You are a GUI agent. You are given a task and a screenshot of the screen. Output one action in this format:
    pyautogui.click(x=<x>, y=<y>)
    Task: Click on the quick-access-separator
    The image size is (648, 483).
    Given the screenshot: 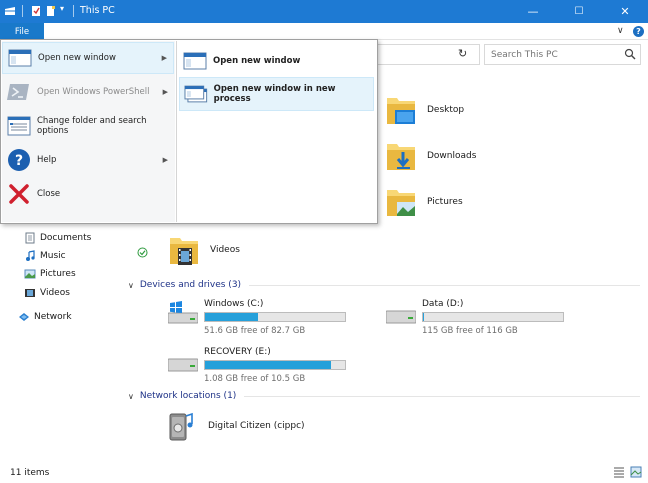 What is the action you would take?
    pyautogui.click(x=22, y=11)
    